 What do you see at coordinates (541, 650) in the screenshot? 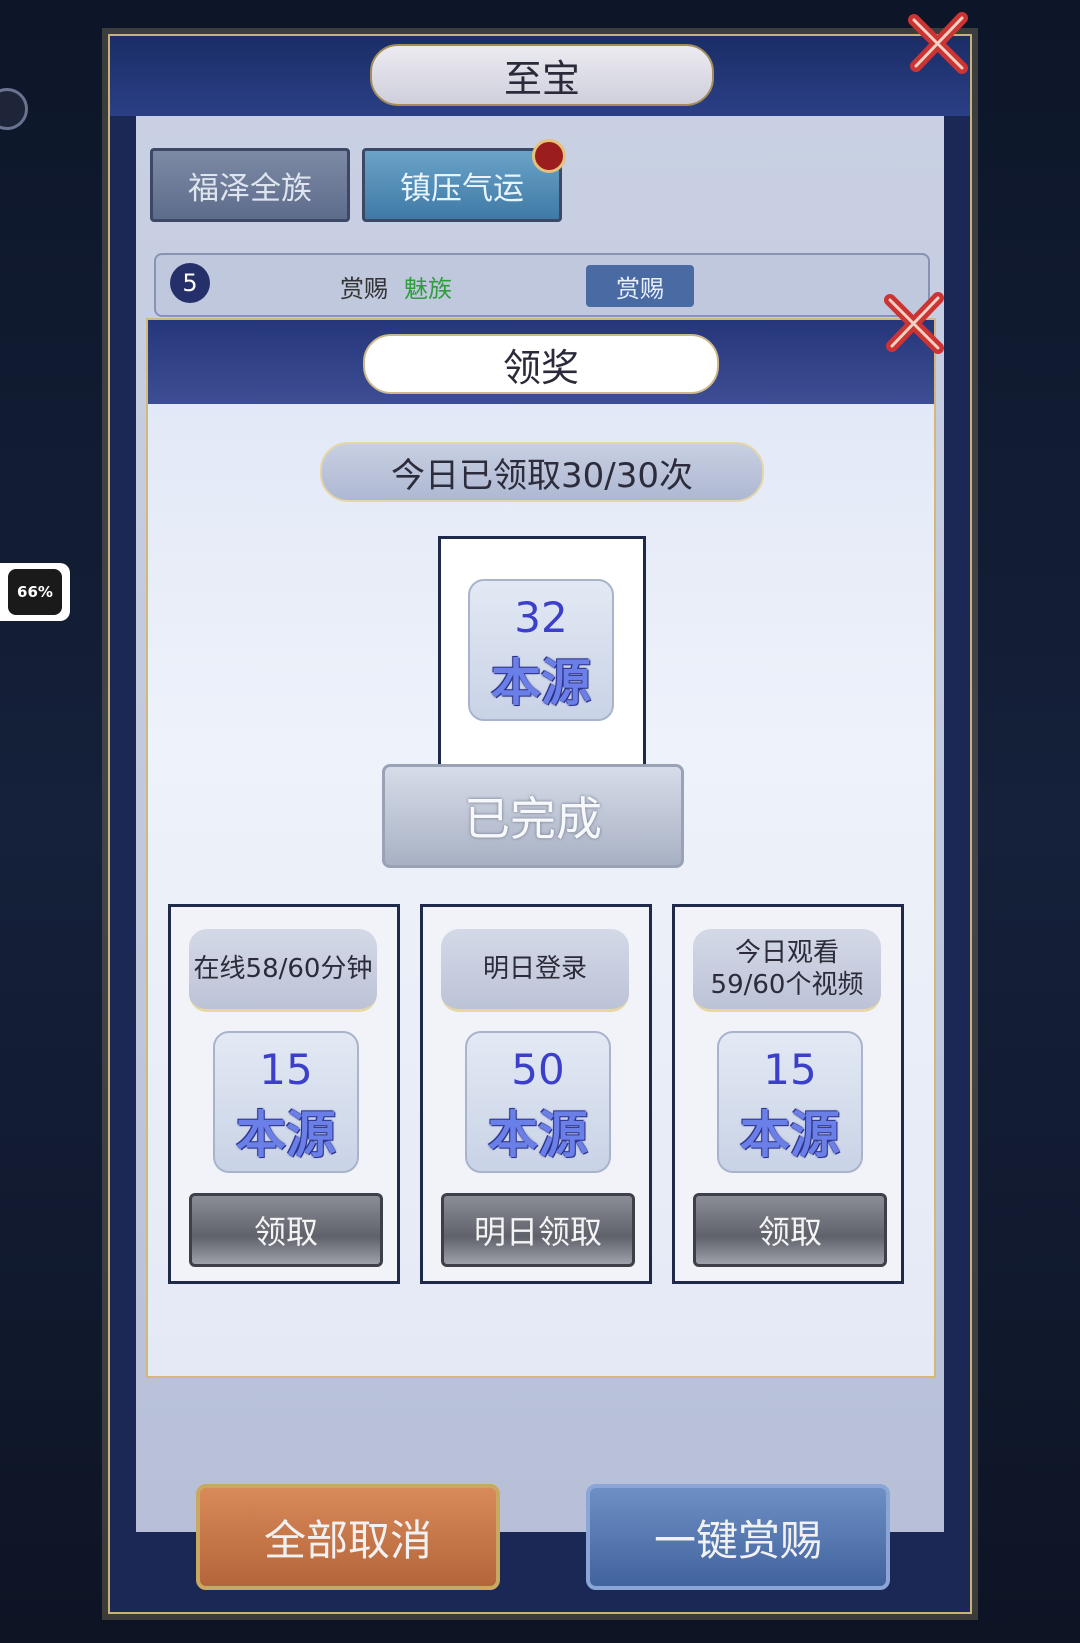
I see `reward-tile: 32 本源` at bounding box center [541, 650].